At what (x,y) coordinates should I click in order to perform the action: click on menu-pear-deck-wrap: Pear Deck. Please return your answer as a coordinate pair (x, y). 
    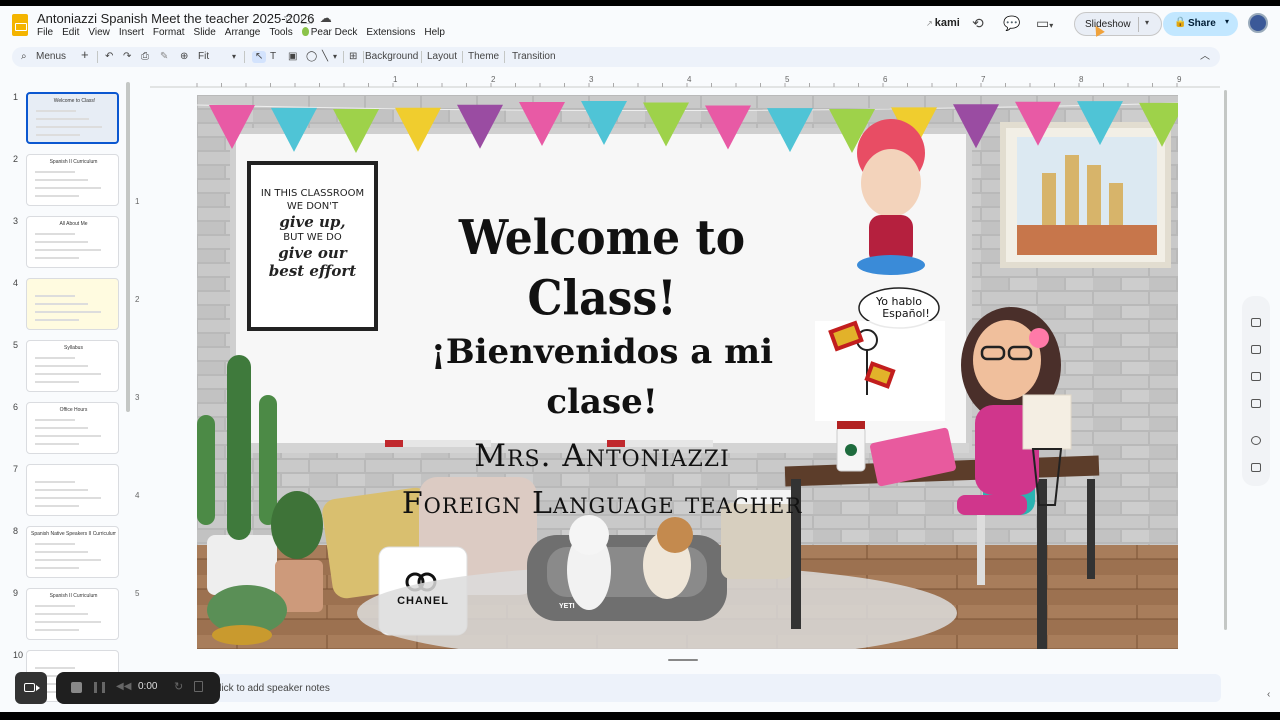
    Looking at the image, I should click on (329, 32).